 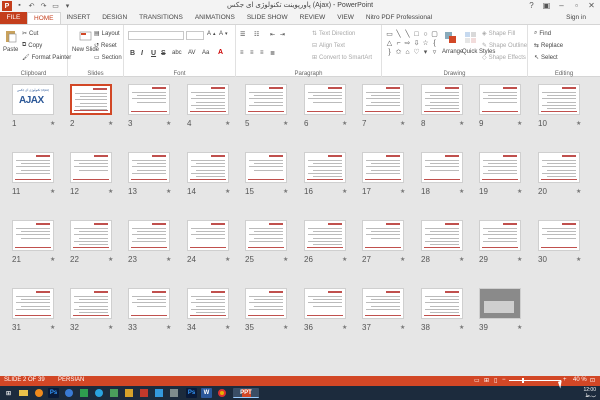 What do you see at coordinates (246, 393) in the screenshot?
I see `powerpoint-taskbar-button: PPT` at bounding box center [246, 393].